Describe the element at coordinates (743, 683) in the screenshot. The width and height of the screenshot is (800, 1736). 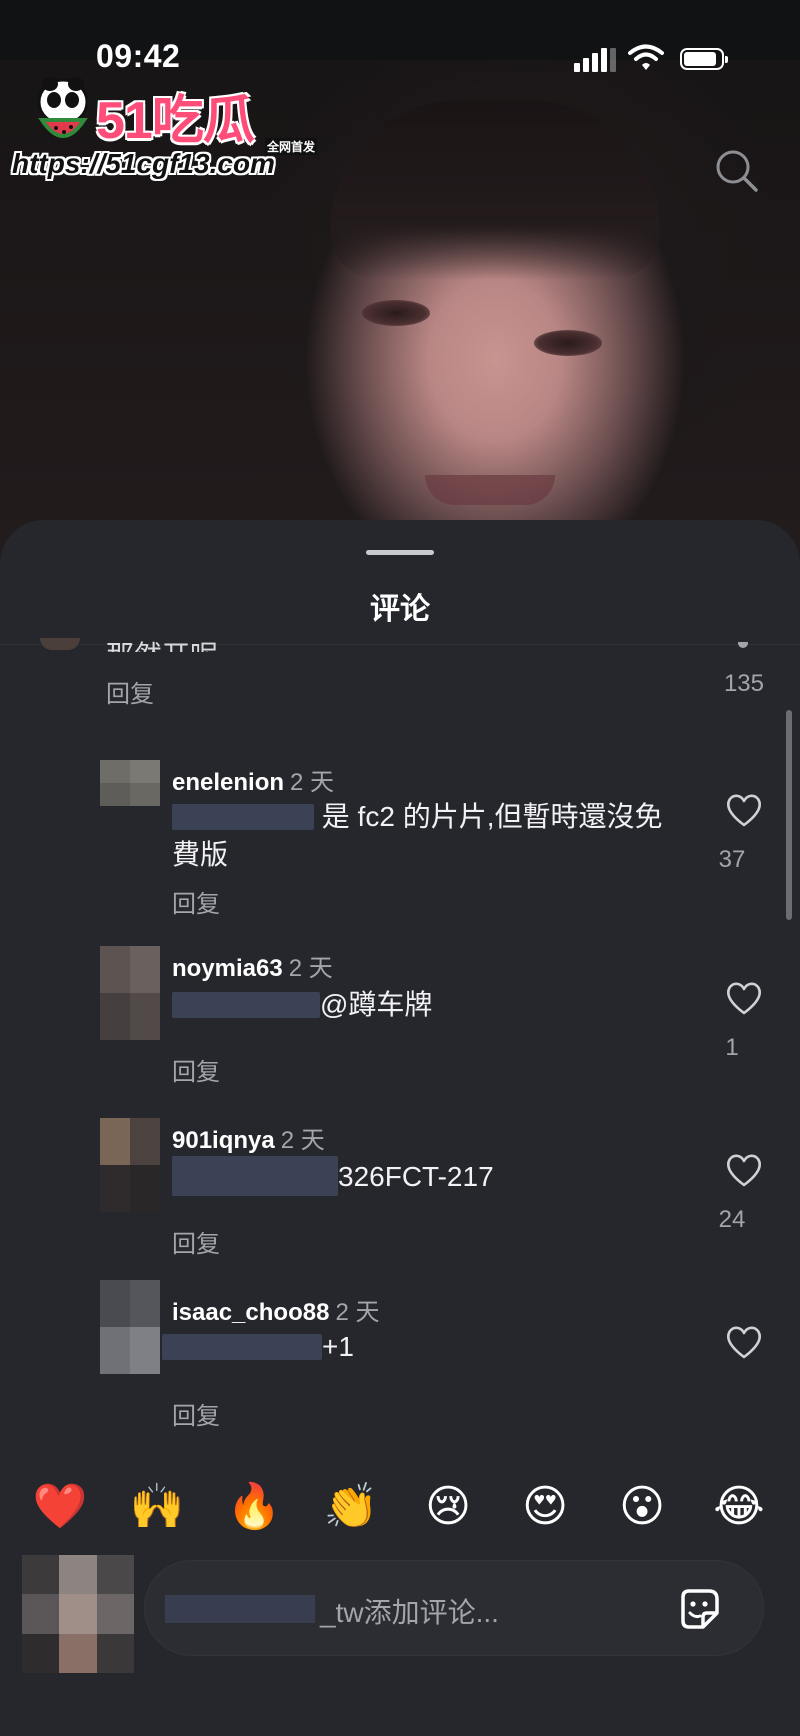
I see `like-count: 135` at that location.